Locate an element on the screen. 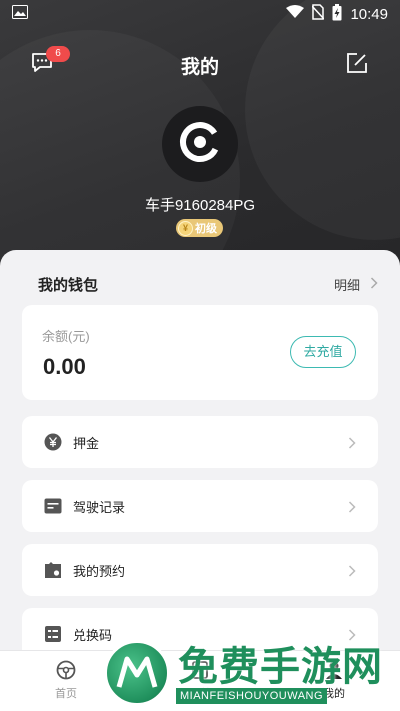  wallet-detail-link: 明细 is located at coordinates (347, 284).